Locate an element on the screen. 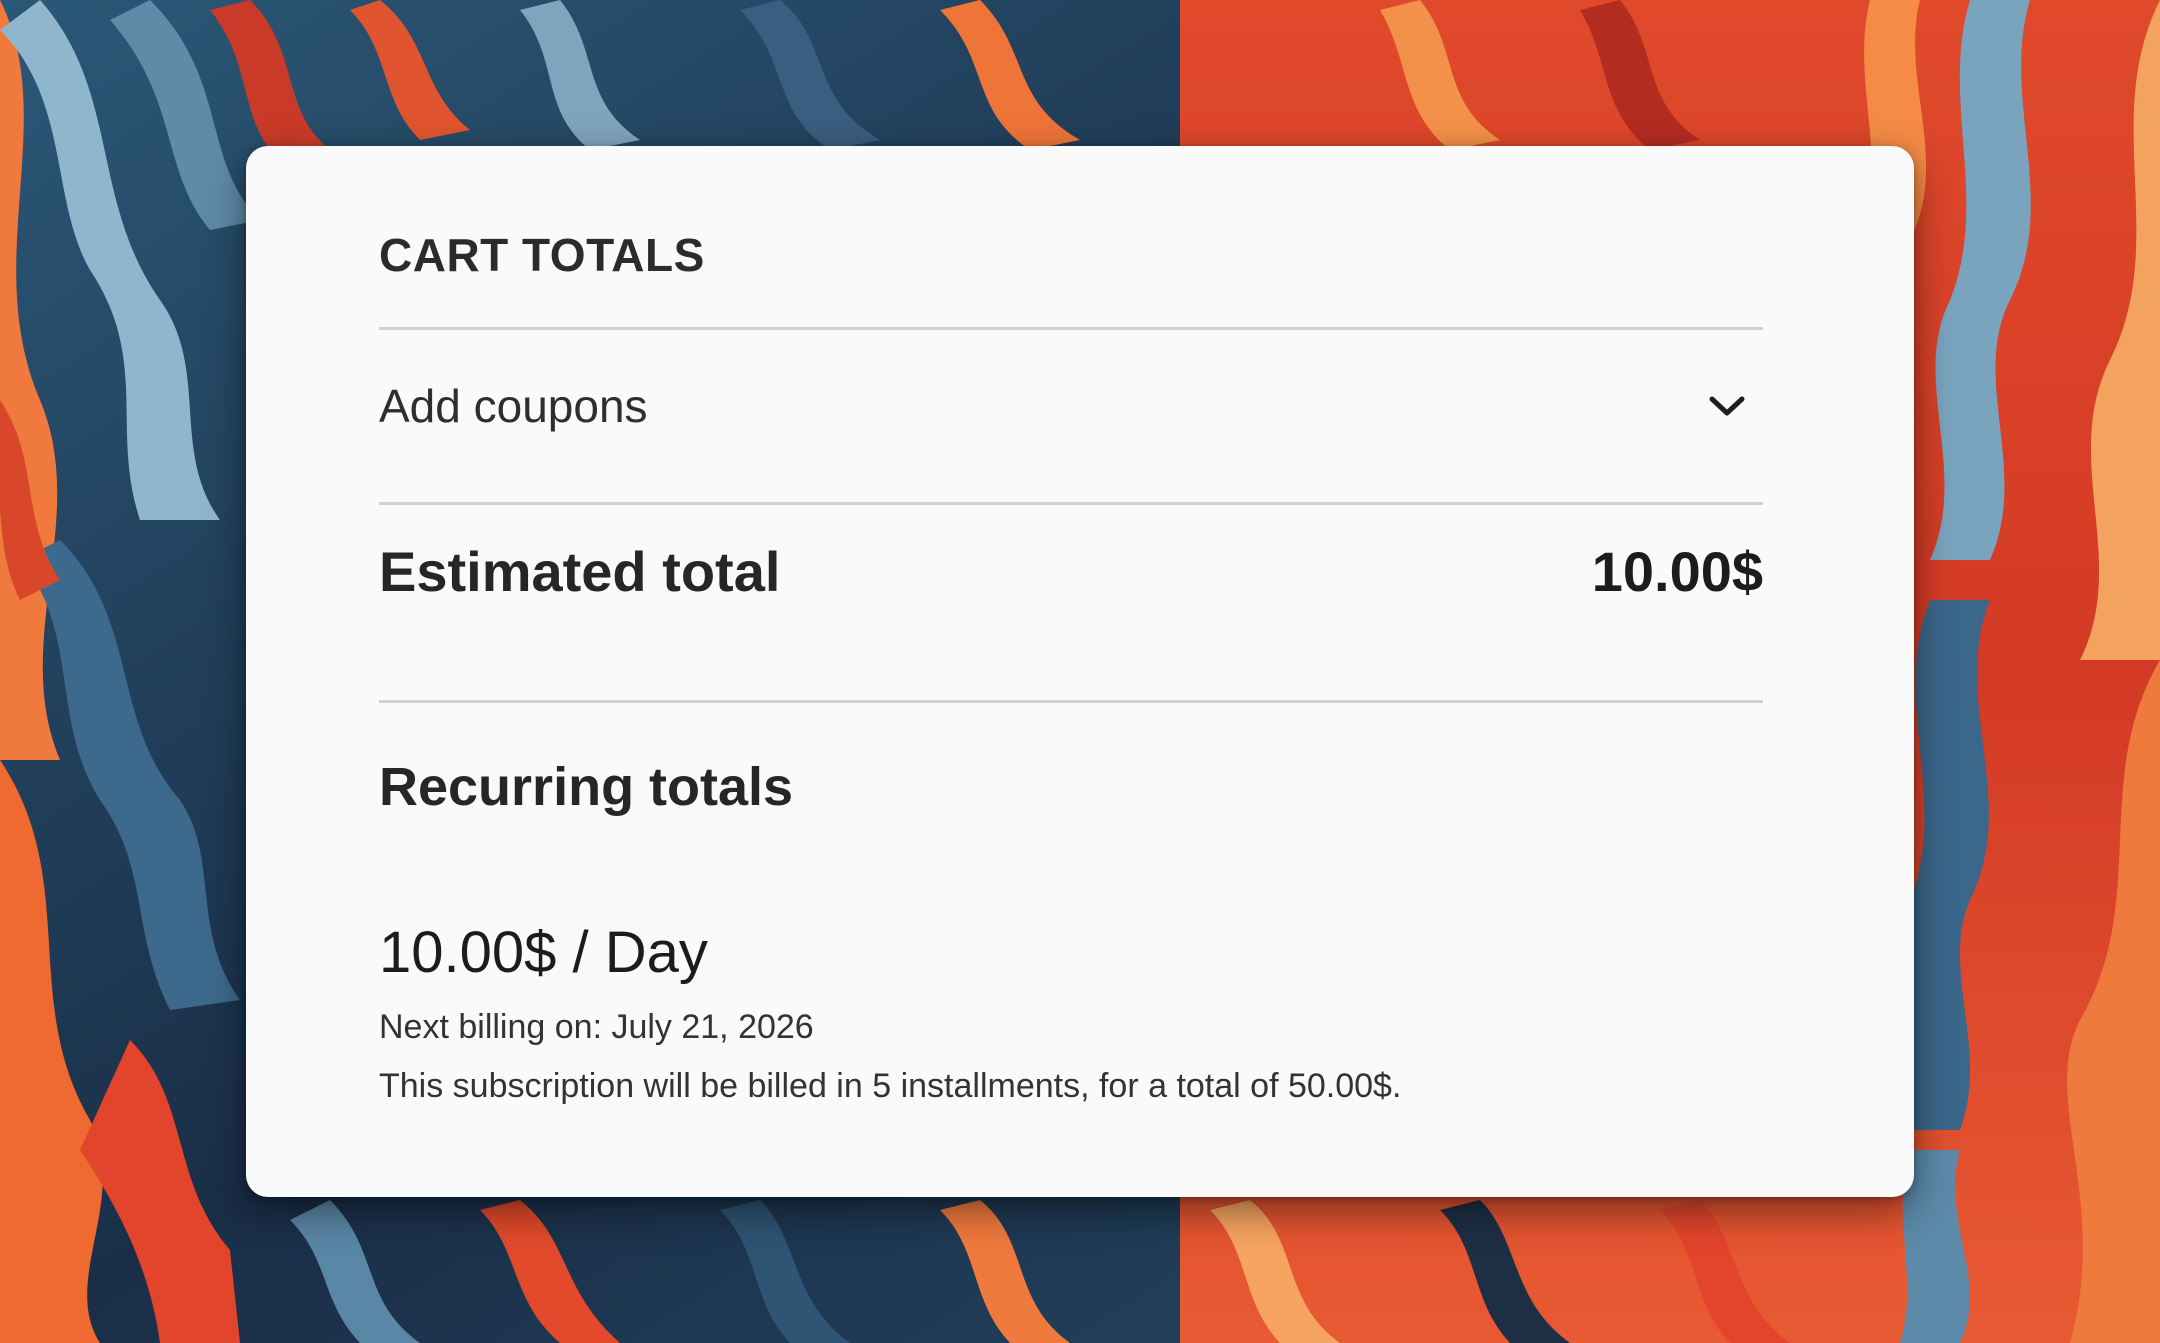 The height and width of the screenshot is (1343, 2160). cart-totals-heading: CART TOTALS is located at coordinates (542, 255).